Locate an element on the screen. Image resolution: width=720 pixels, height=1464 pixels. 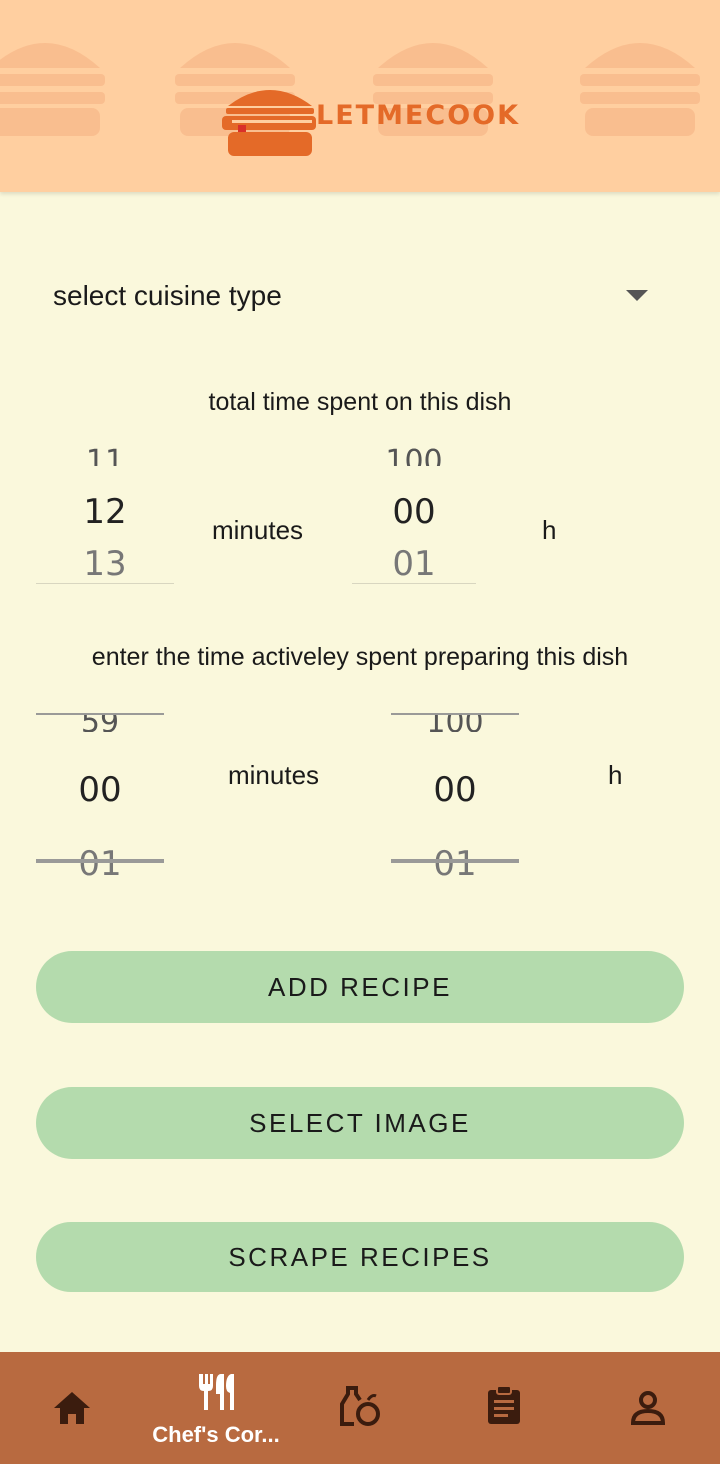
nav-item-profile is located at coordinates (648, 1408).